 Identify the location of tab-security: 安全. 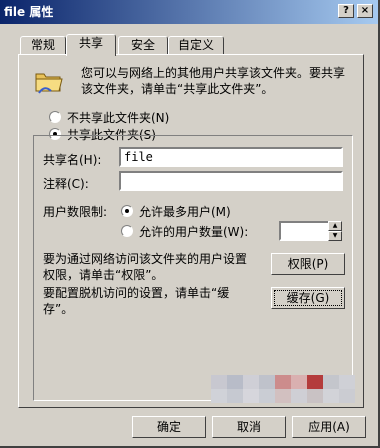
(143, 45).